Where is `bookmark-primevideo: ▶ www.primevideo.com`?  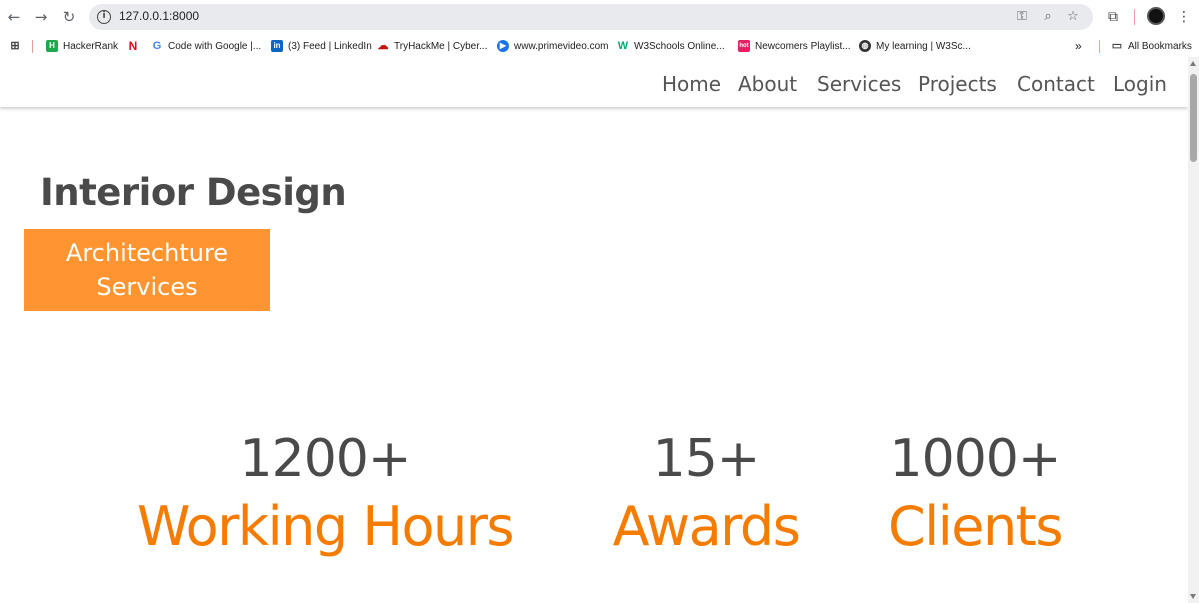
bookmark-primevideo: ▶ www.primevideo.com is located at coordinates (552, 46).